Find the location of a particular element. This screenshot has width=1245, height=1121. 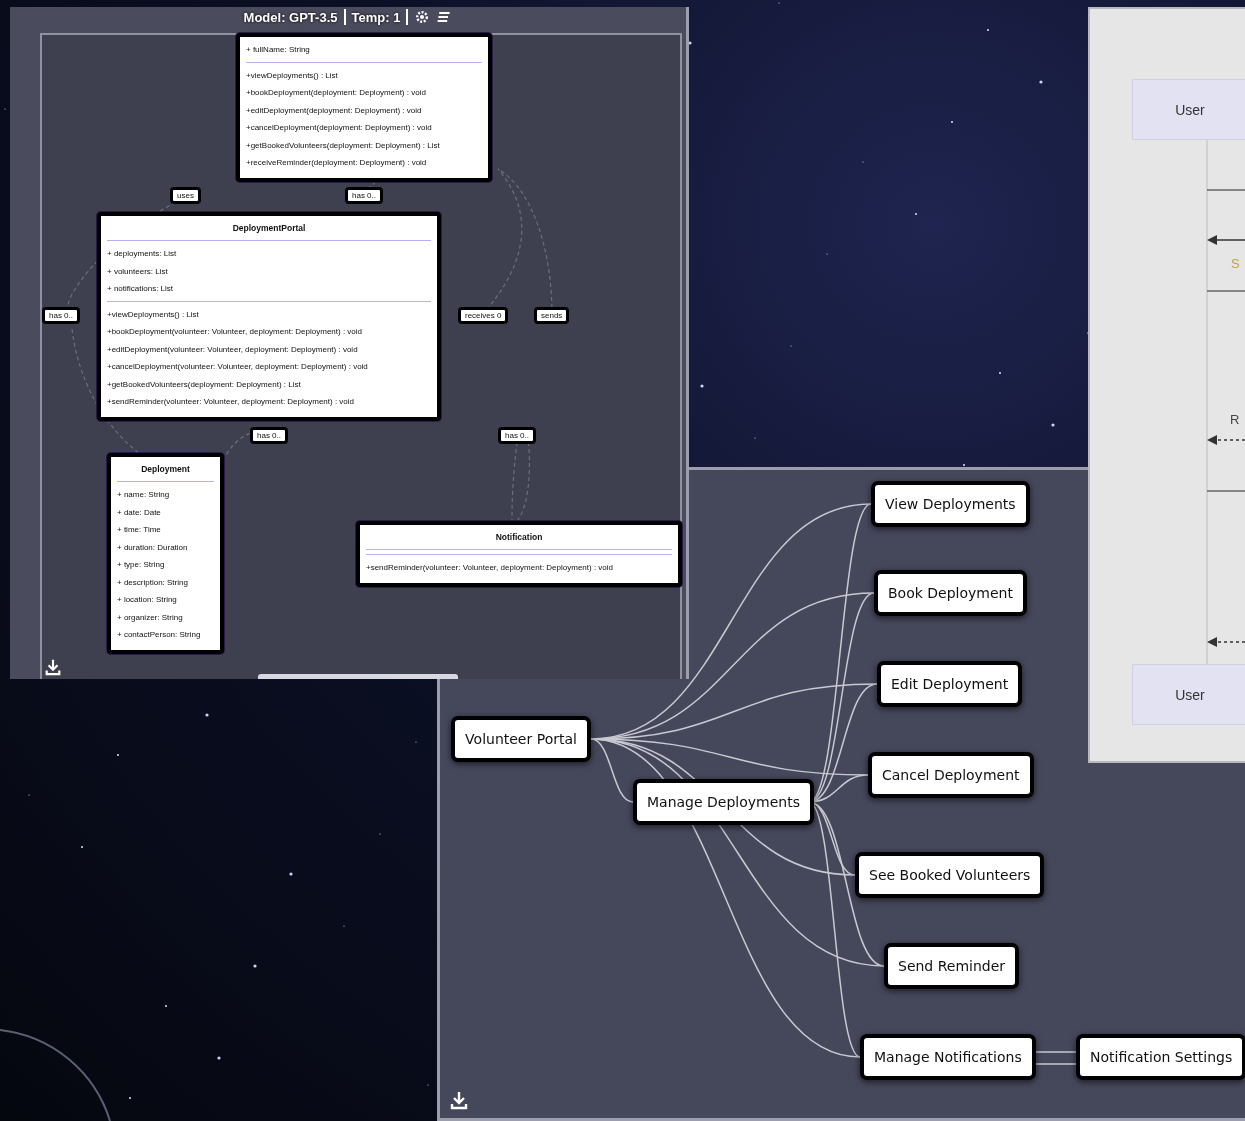

mindmap-node: Cancel Deployment is located at coordinates (951, 775).